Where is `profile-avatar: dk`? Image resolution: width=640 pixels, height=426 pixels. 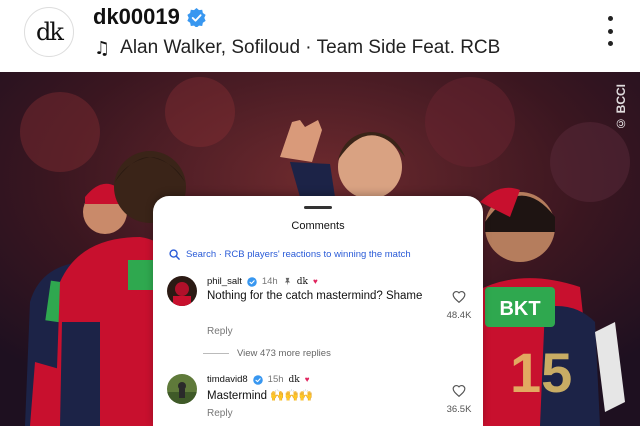 profile-avatar: dk is located at coordinates (49, 32).